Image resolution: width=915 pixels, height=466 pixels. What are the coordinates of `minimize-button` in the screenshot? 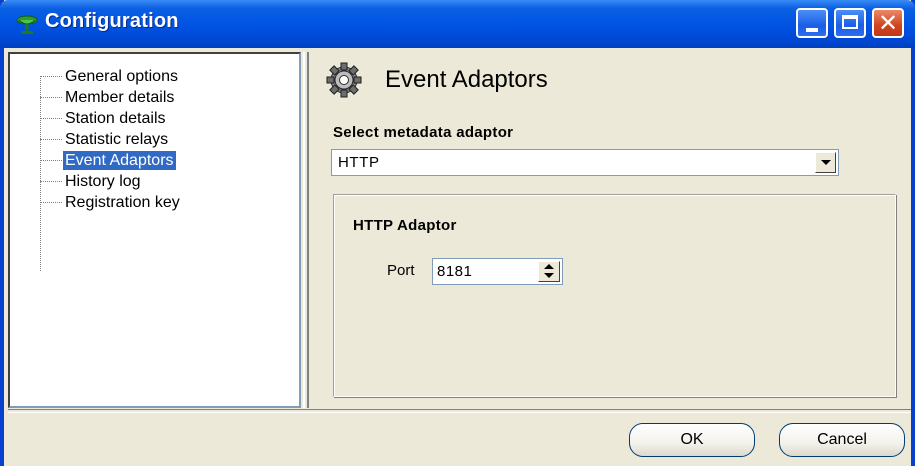 It's located at (812, 23).